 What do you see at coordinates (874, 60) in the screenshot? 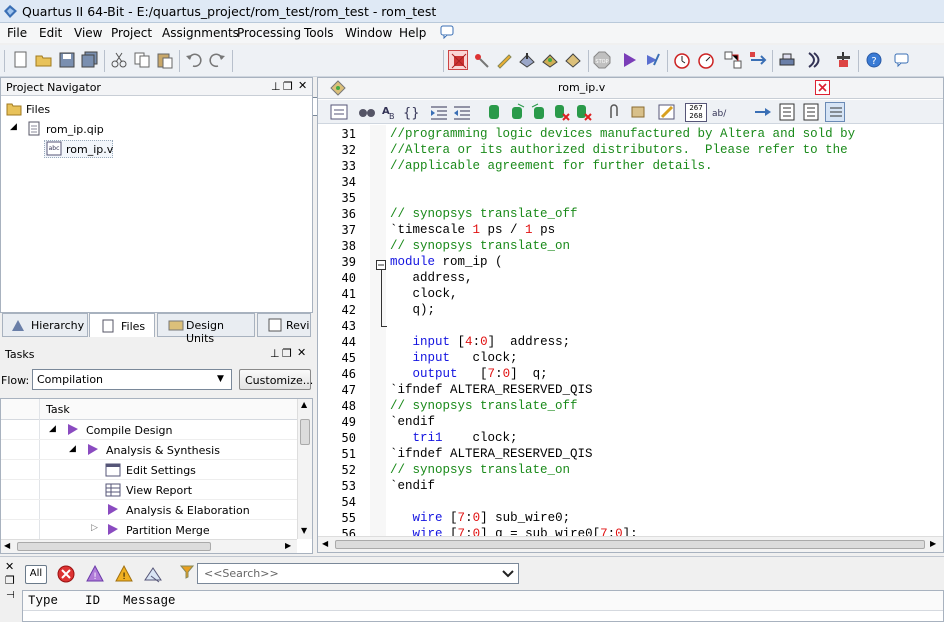
I see `help-icon: ?` at bounding box center [874, 60].